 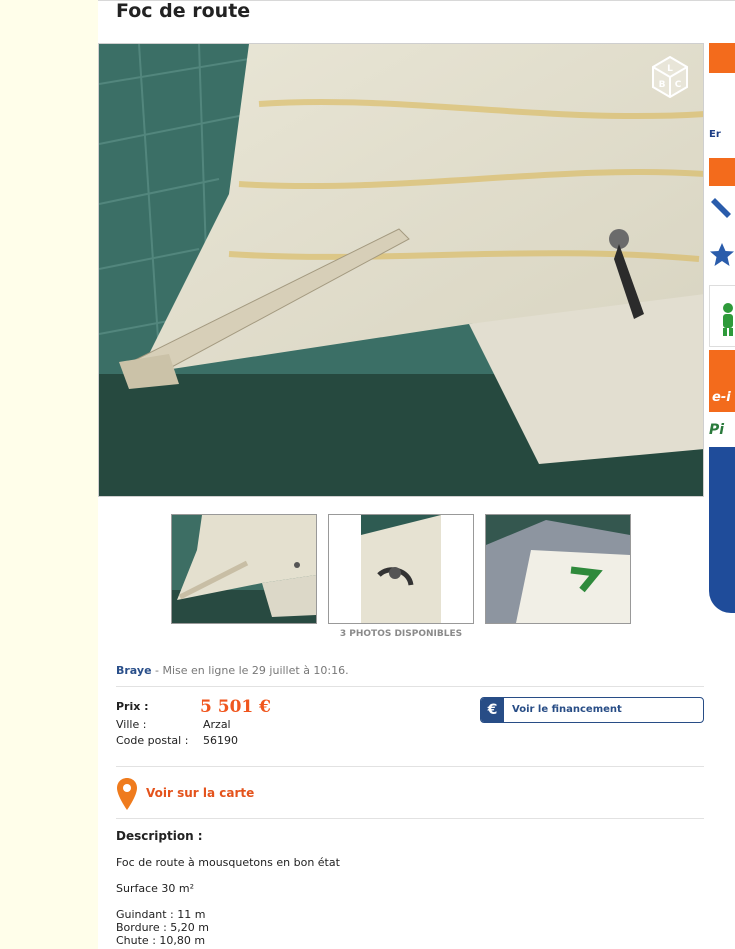 I want to click on sidebar-cut-text: Pi, so click(x=722, y=432).